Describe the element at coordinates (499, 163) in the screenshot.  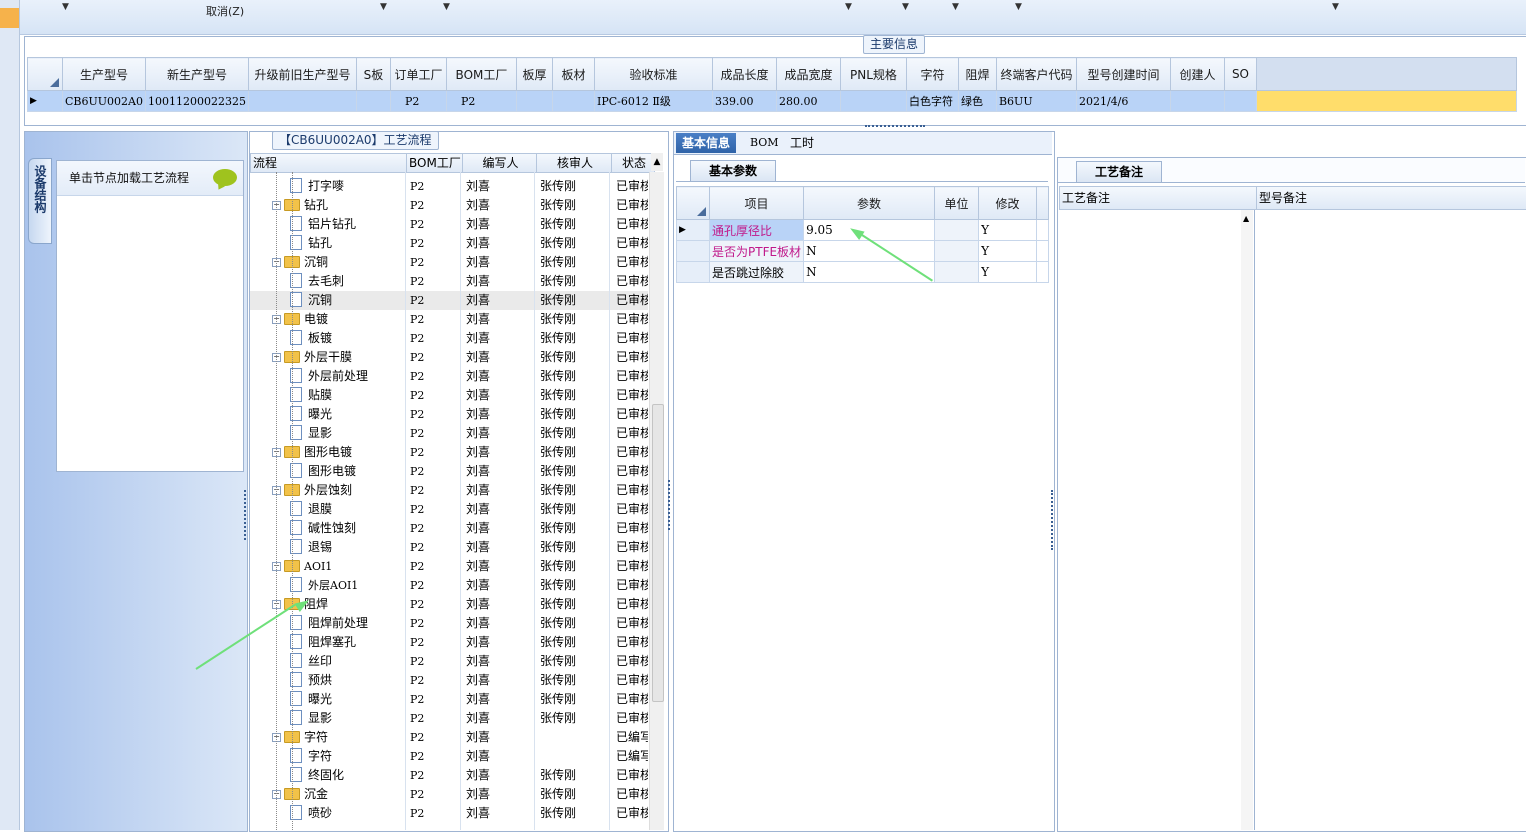
I see `col-header-writer: 编写人` at that location.